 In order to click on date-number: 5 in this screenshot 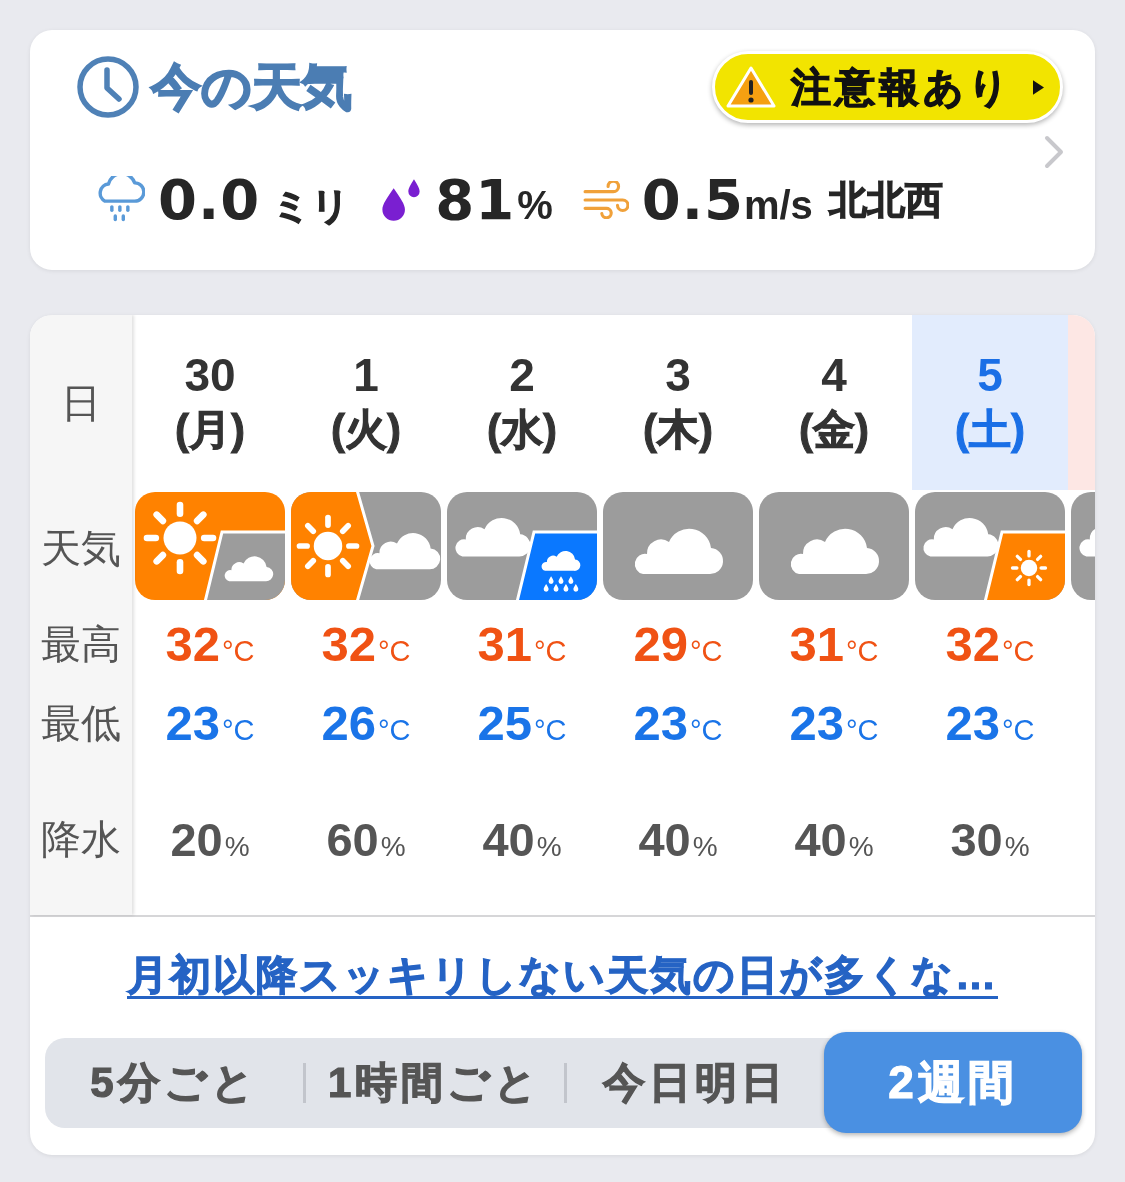, I will do `click(990, 374)`.